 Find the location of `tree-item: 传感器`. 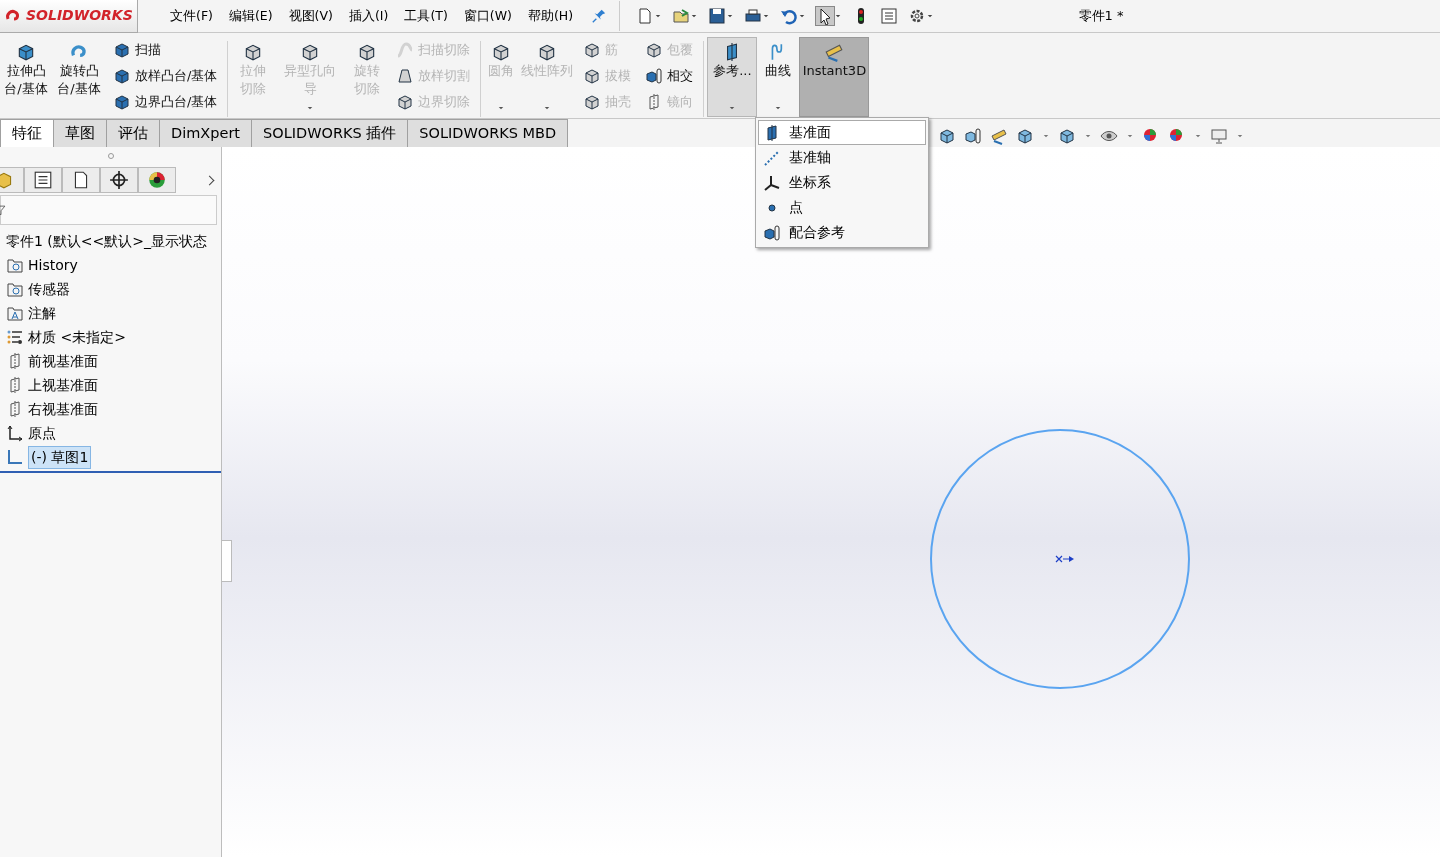

tree-item: 传感器 is located at coordinates (110, 289).